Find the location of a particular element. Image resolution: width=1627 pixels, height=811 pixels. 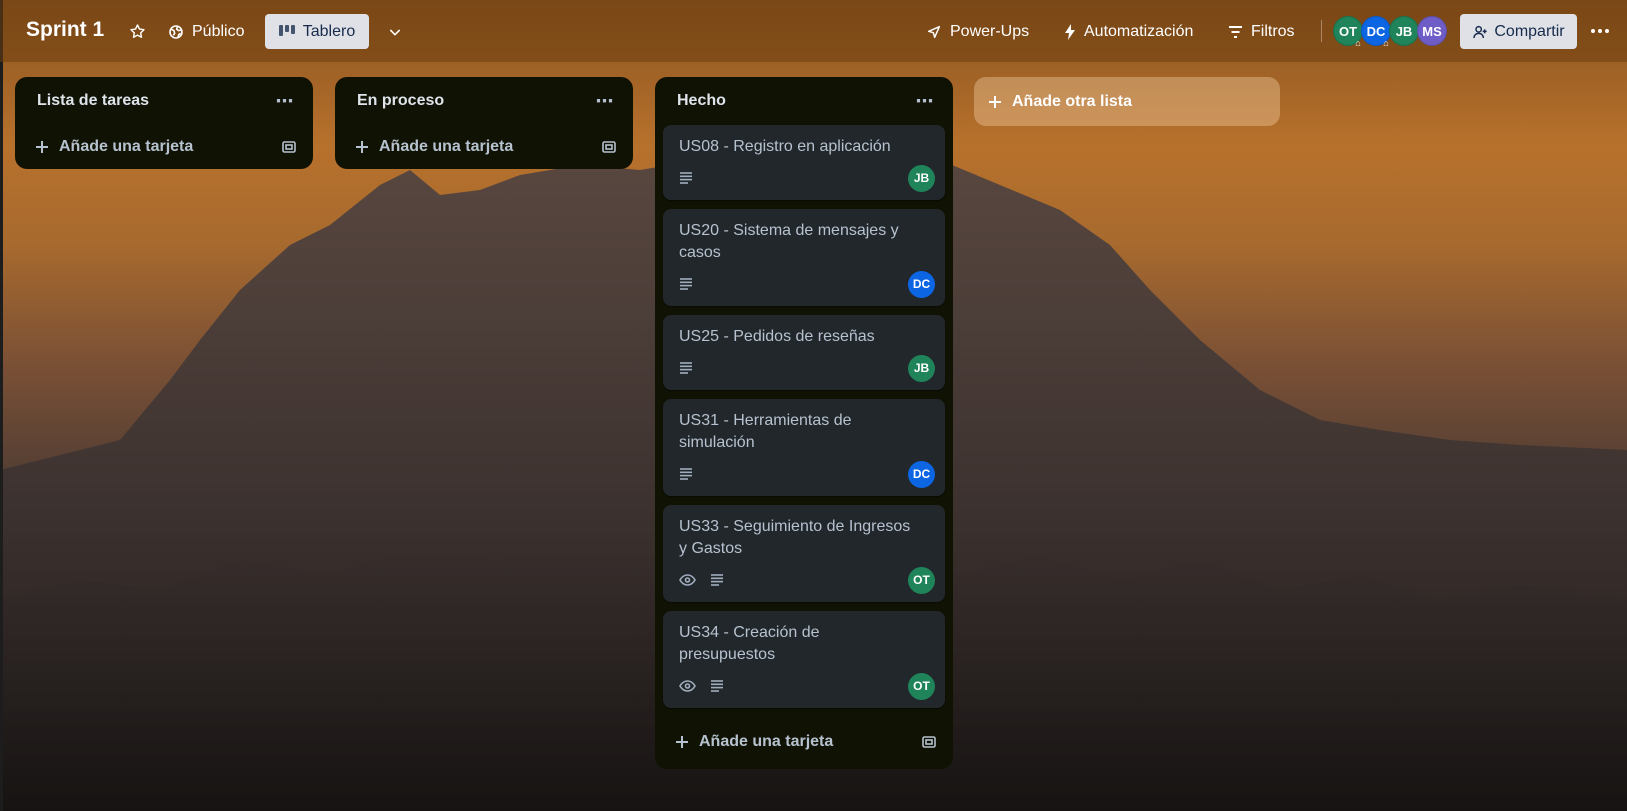

visibility-label: Público is located at coordinates (218, 31).